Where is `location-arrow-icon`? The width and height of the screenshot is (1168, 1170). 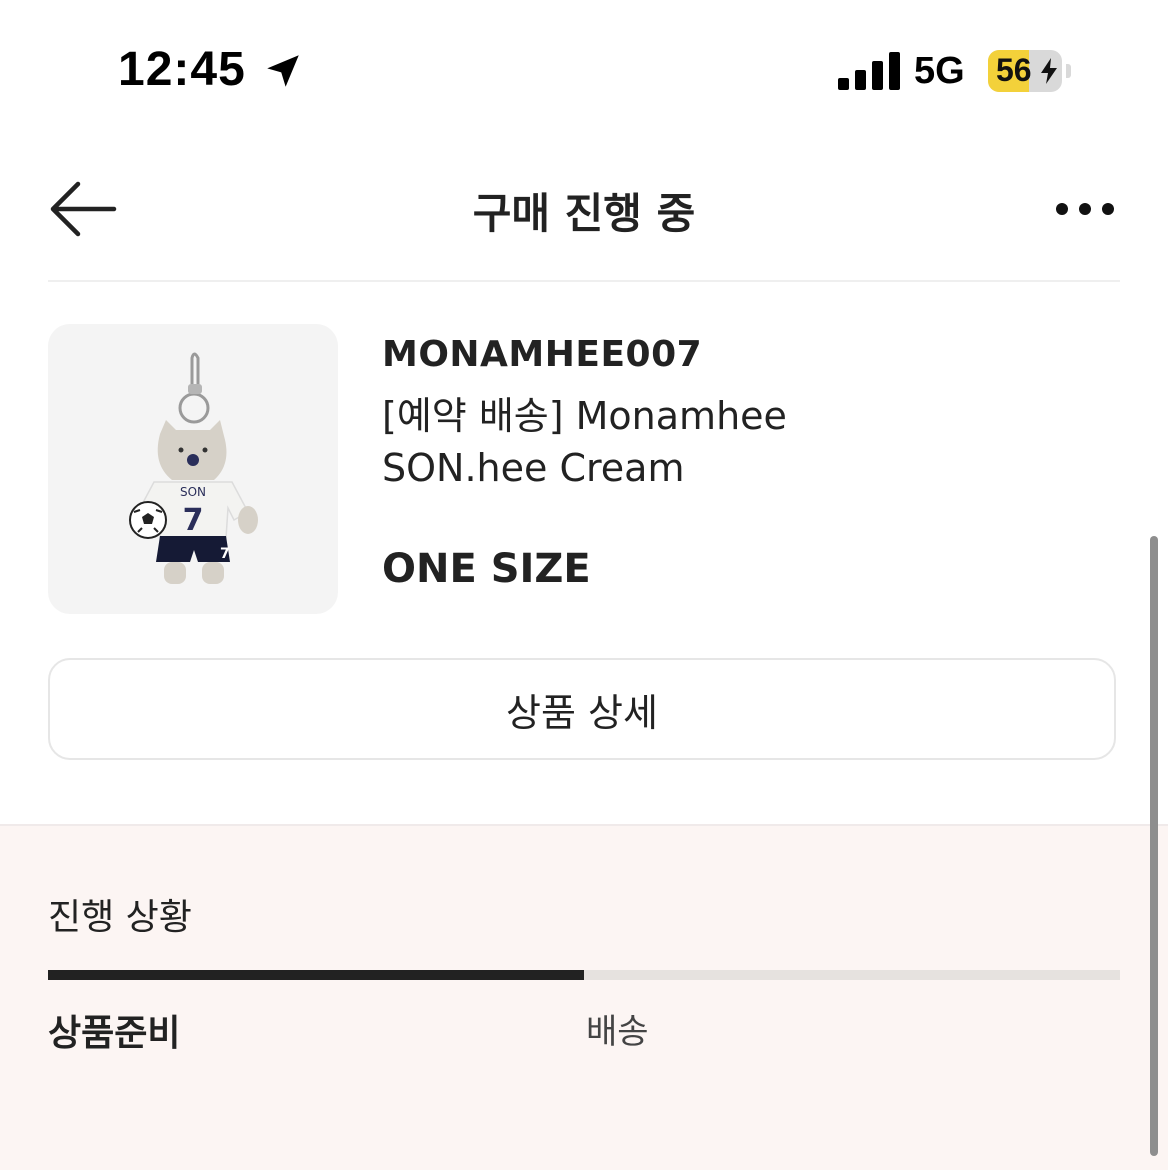 location-arrow-icon is located at coordinates (283, 71).